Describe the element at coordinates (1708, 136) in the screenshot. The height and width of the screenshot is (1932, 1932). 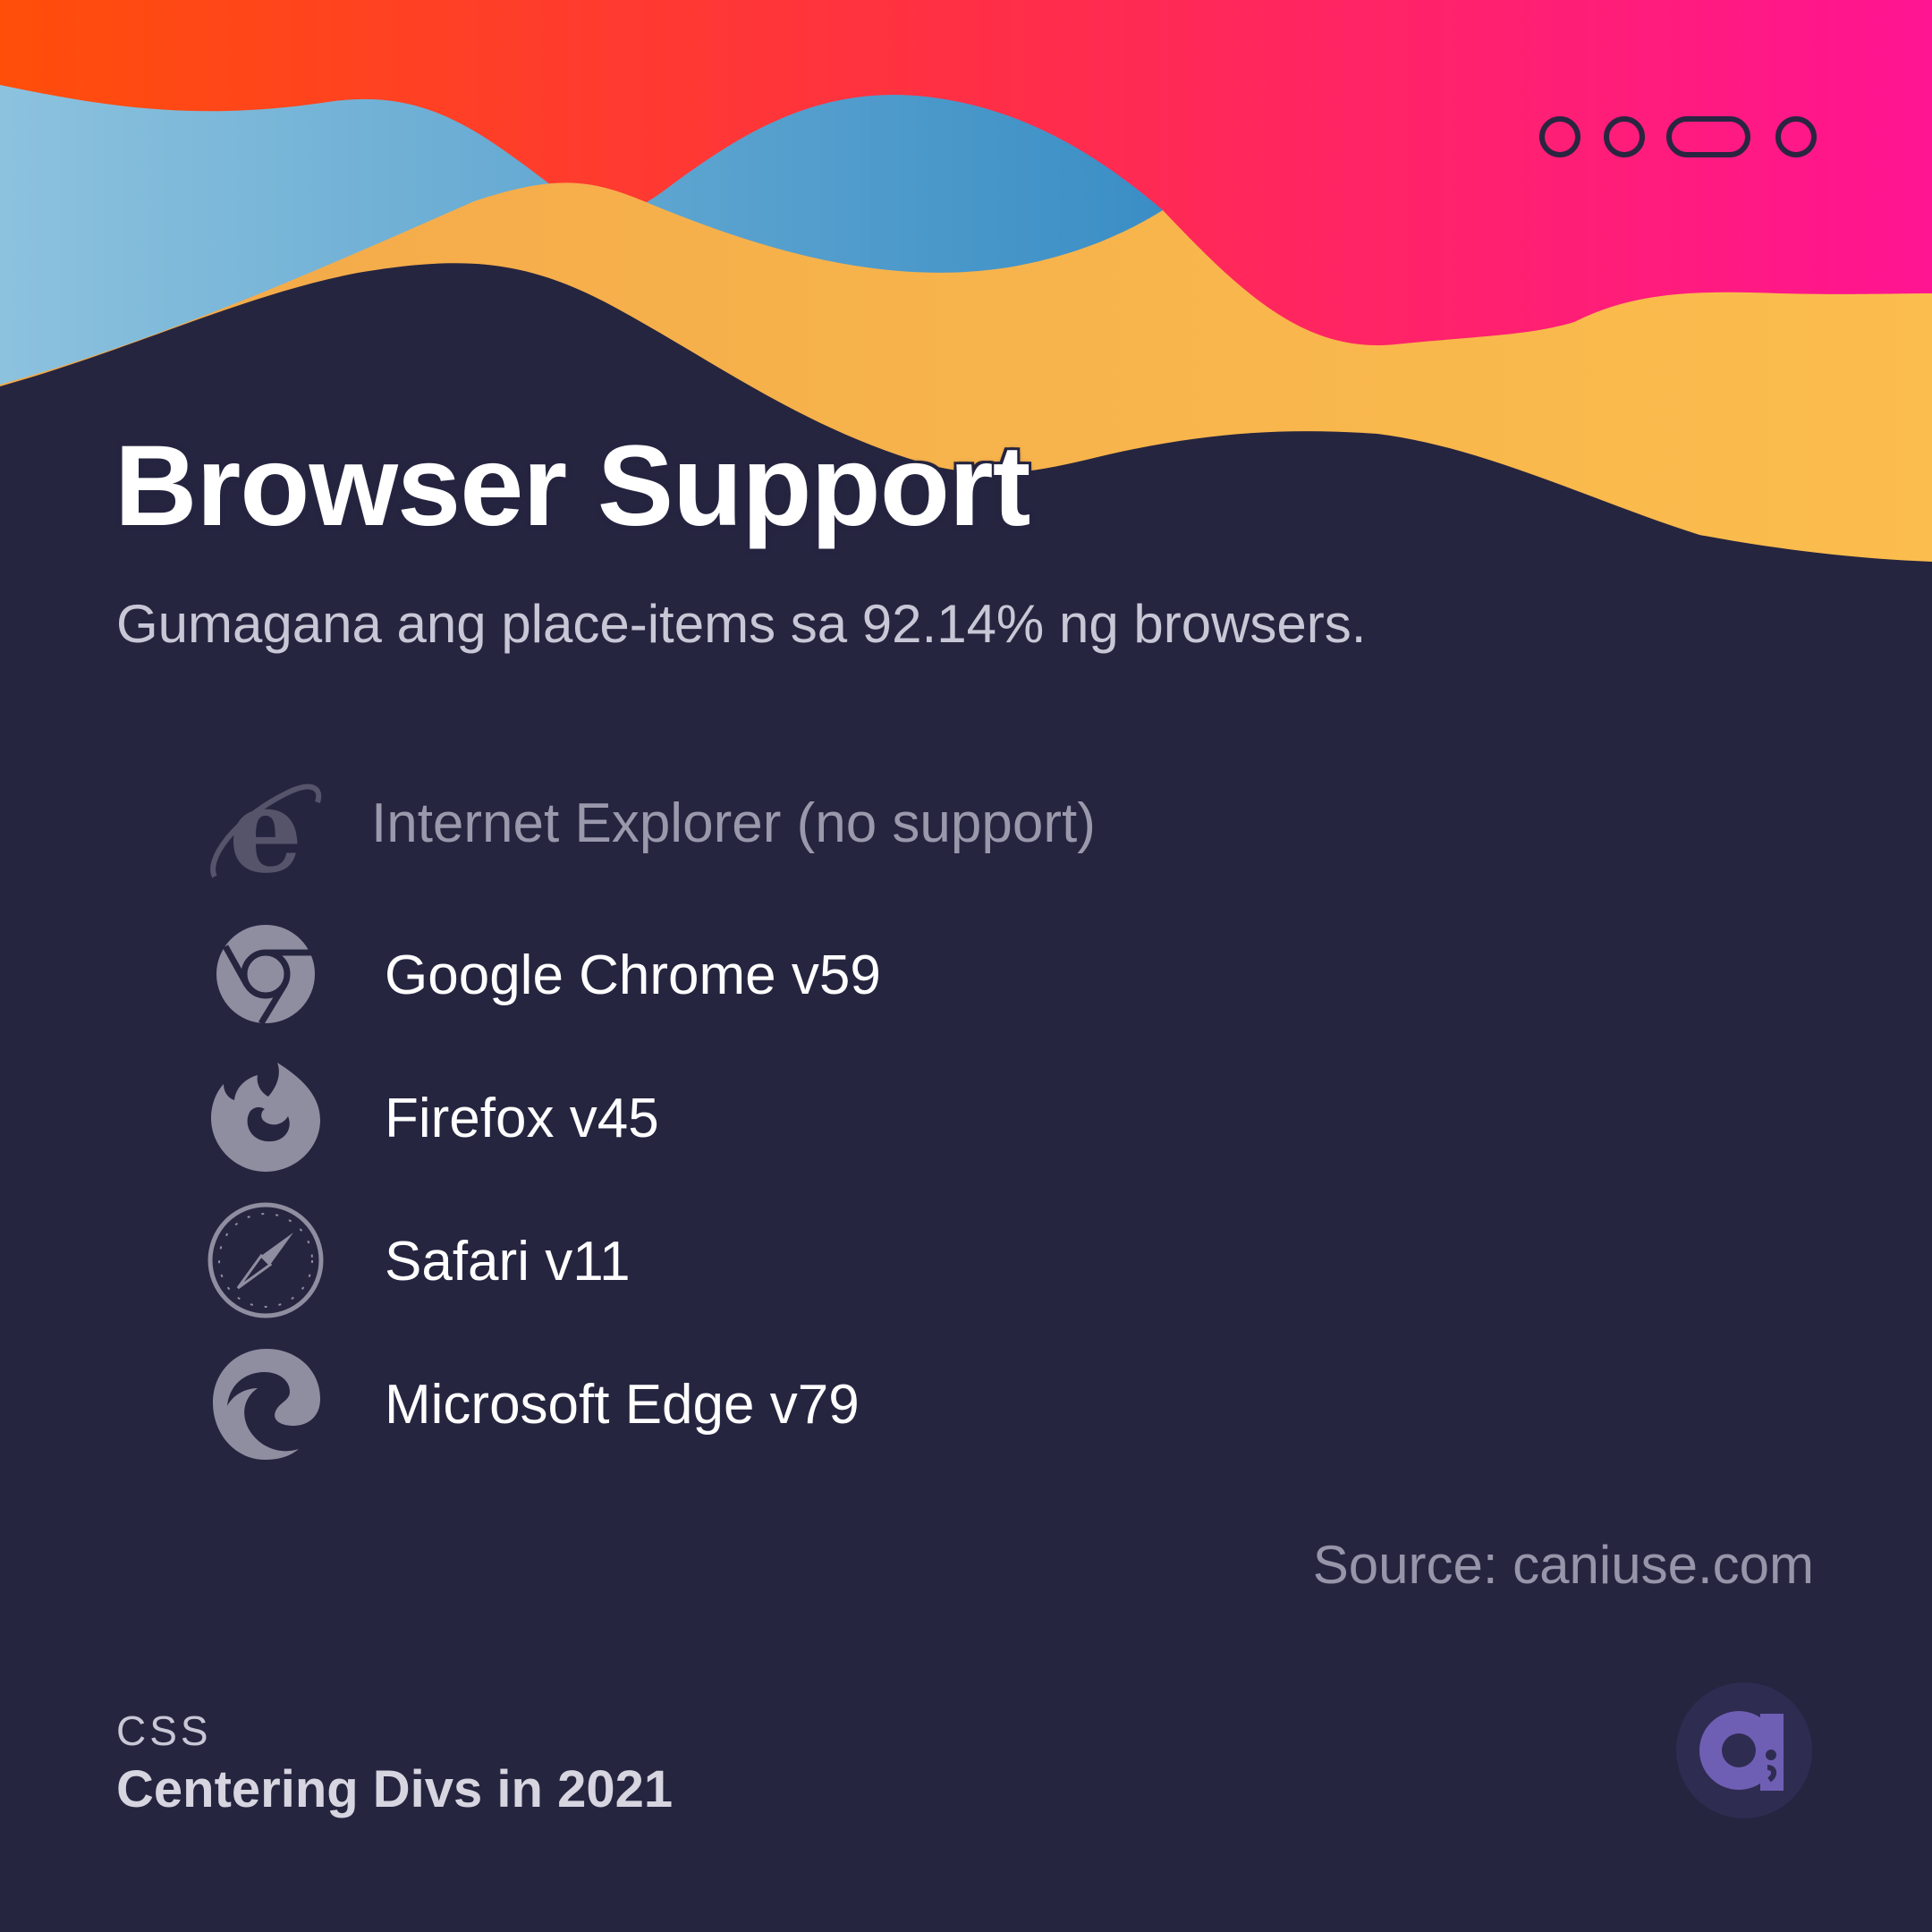
I see `pill-icon` at that location.